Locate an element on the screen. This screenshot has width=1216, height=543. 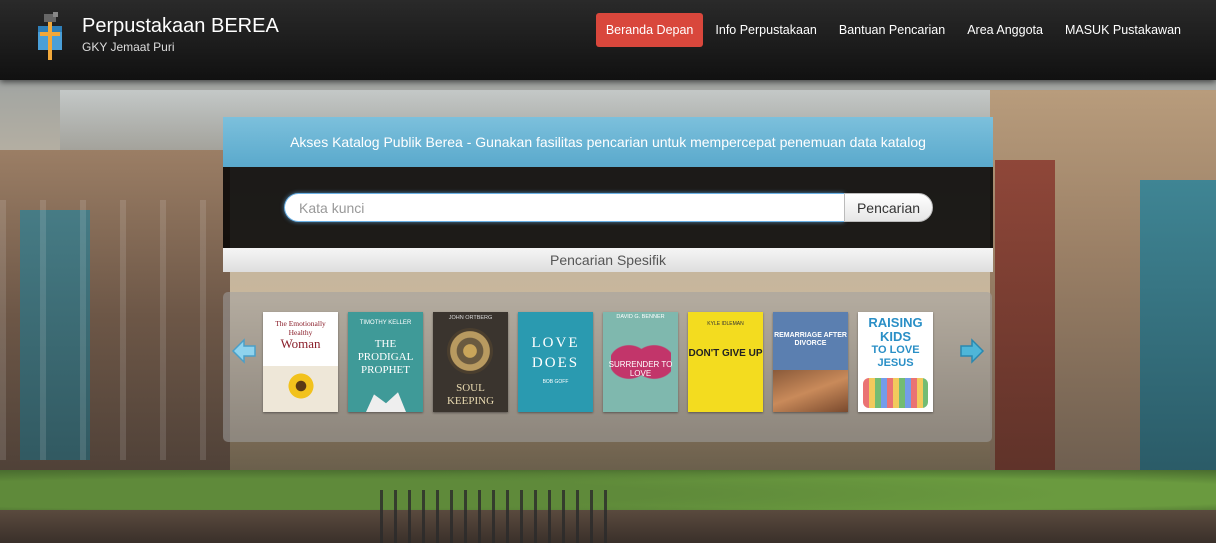
whale-tail-image is located at coordinates (386, 402).